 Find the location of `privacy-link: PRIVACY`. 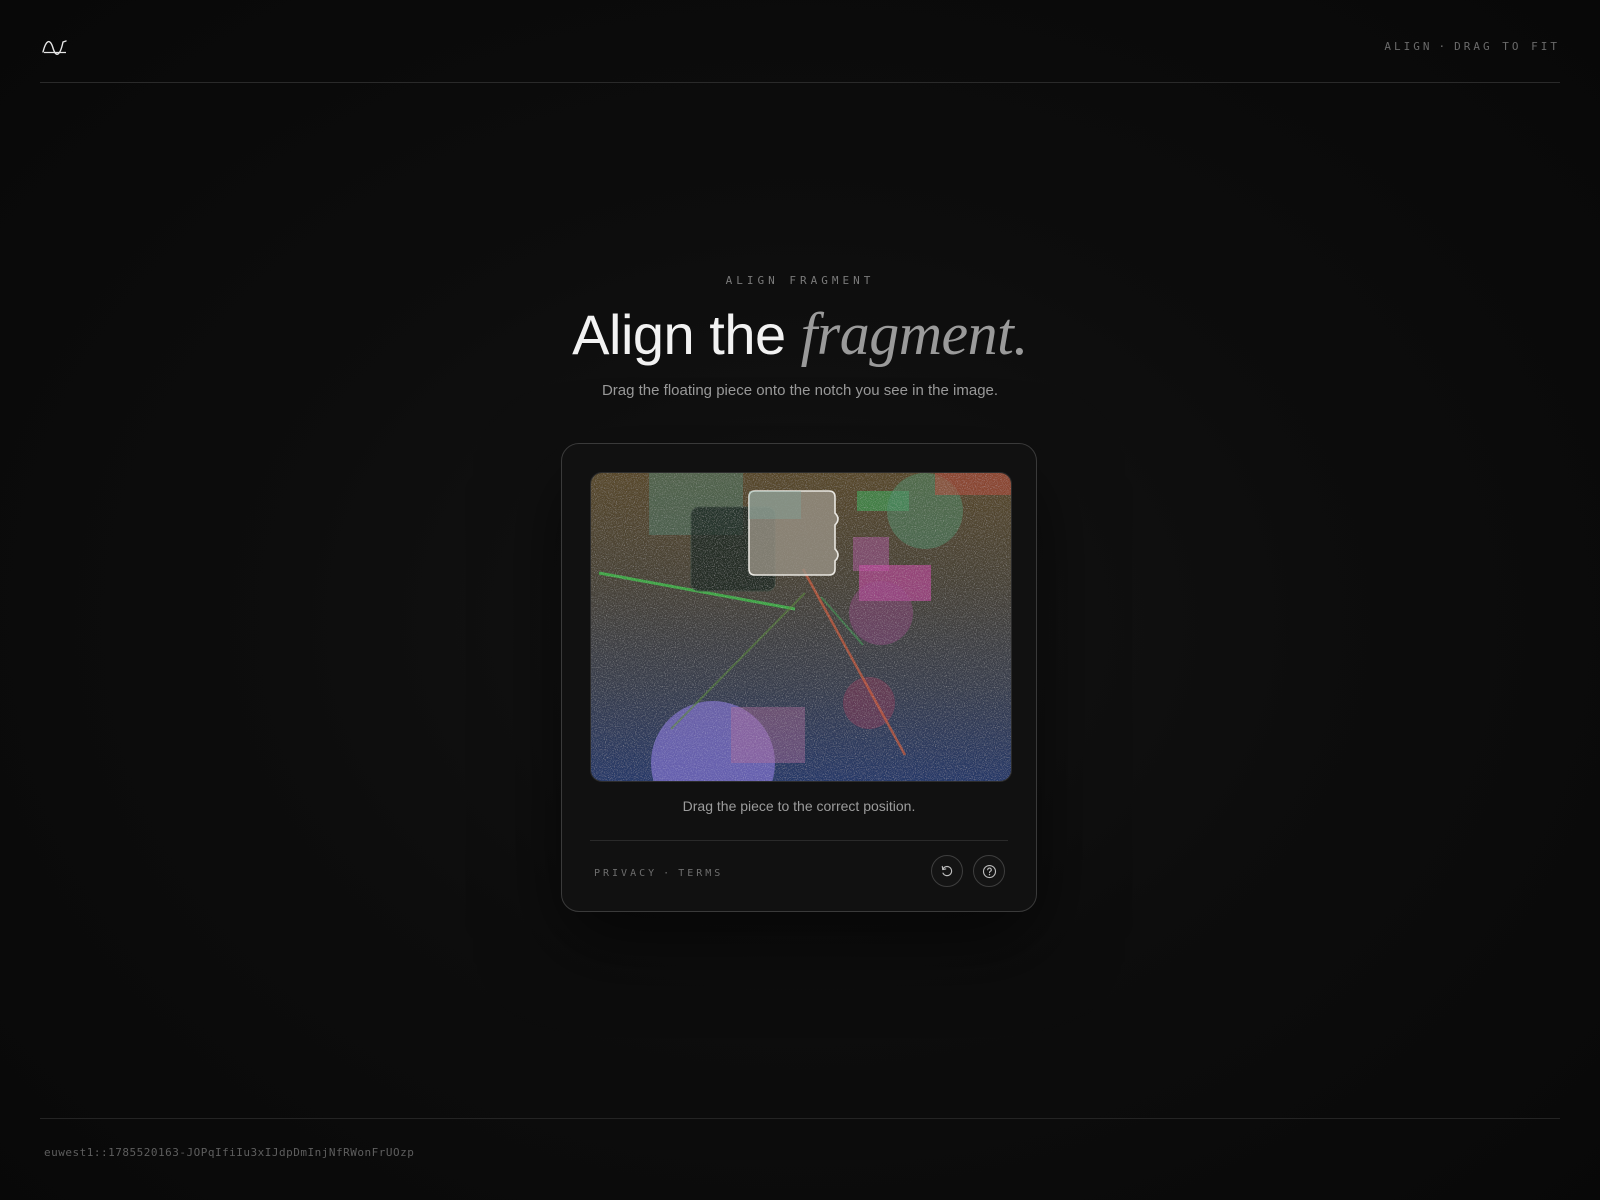

privacy-link: PRIVACY is located at coordinates (625, 873).